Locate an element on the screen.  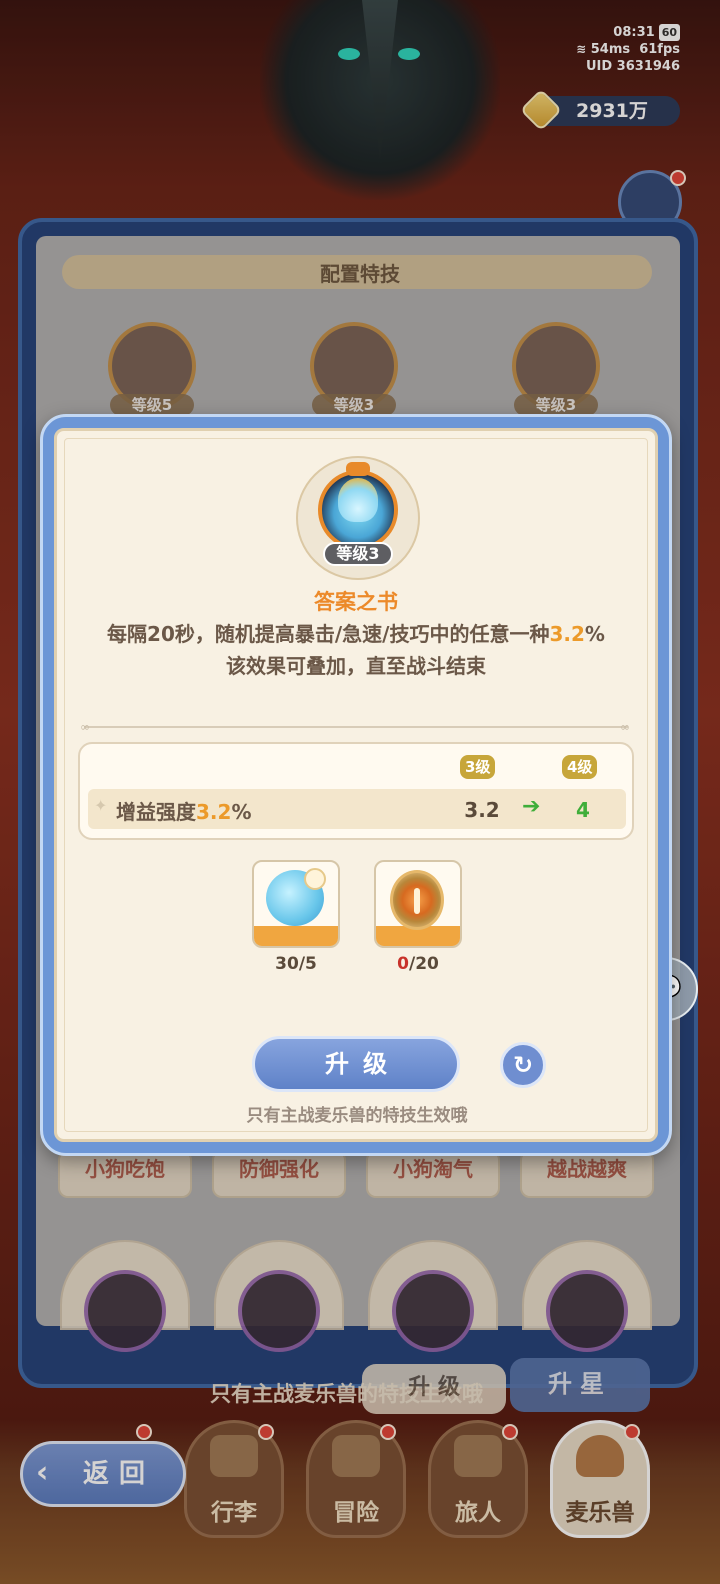
refresh-button: ↻ is located at coordinates (523, 1065).